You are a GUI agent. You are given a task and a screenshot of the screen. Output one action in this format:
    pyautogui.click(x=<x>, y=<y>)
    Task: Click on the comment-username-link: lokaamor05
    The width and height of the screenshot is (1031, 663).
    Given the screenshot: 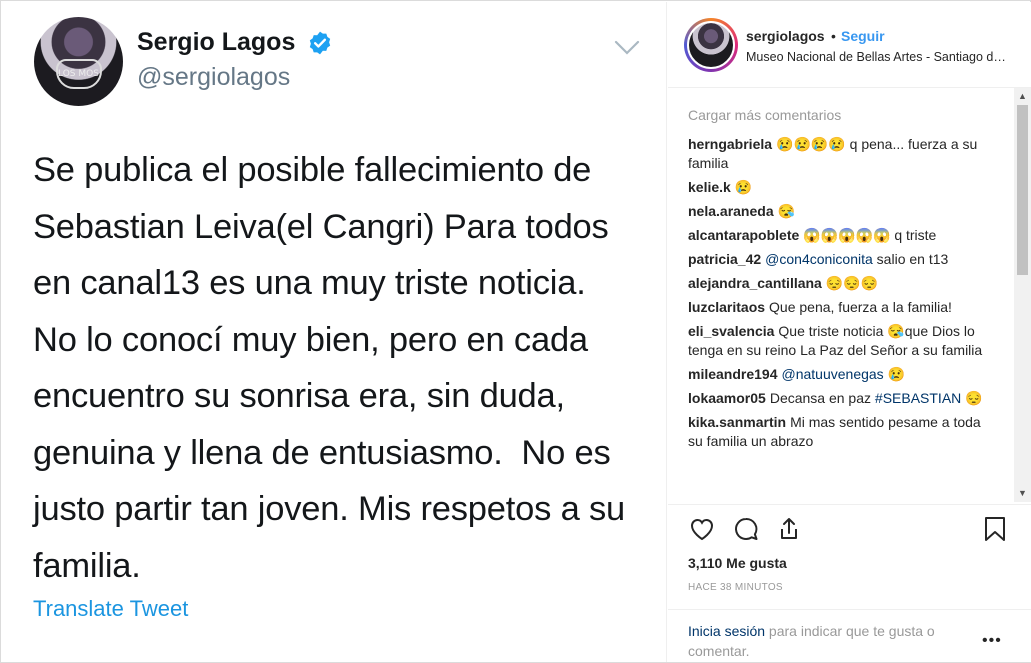 What is the action you would take?
    pyautogui.click(x=727, y=398)
    